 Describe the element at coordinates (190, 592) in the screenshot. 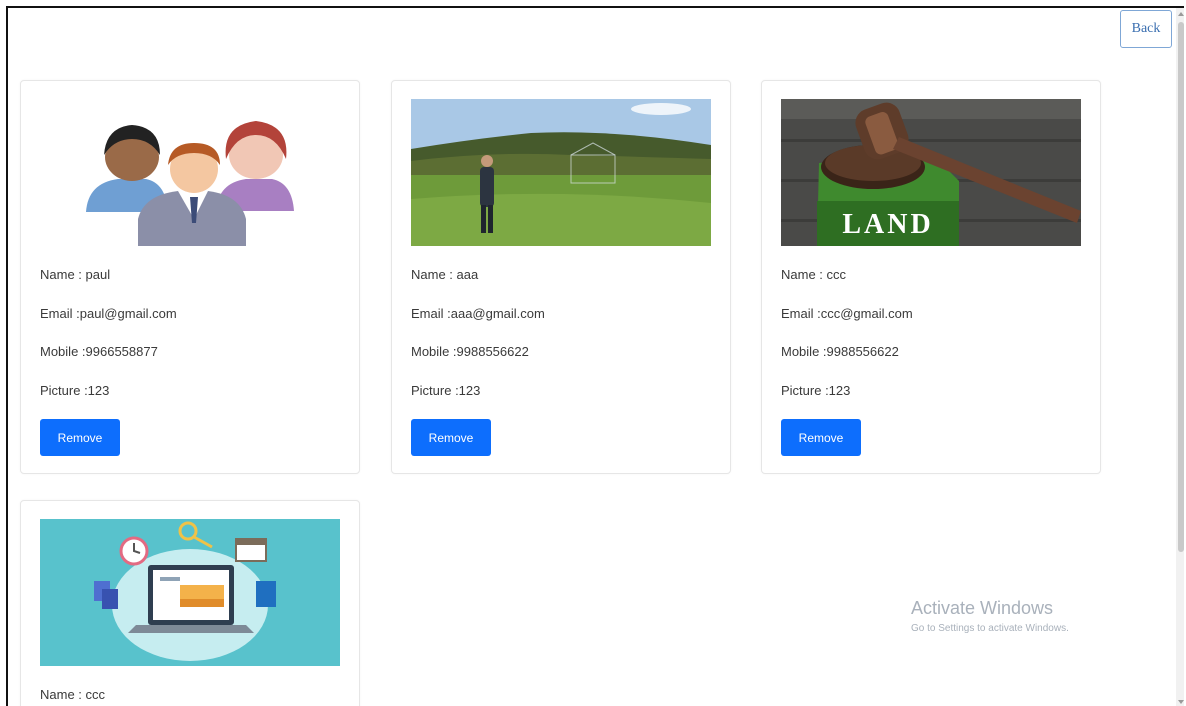

I see `laptop-workspace-image` at that location.